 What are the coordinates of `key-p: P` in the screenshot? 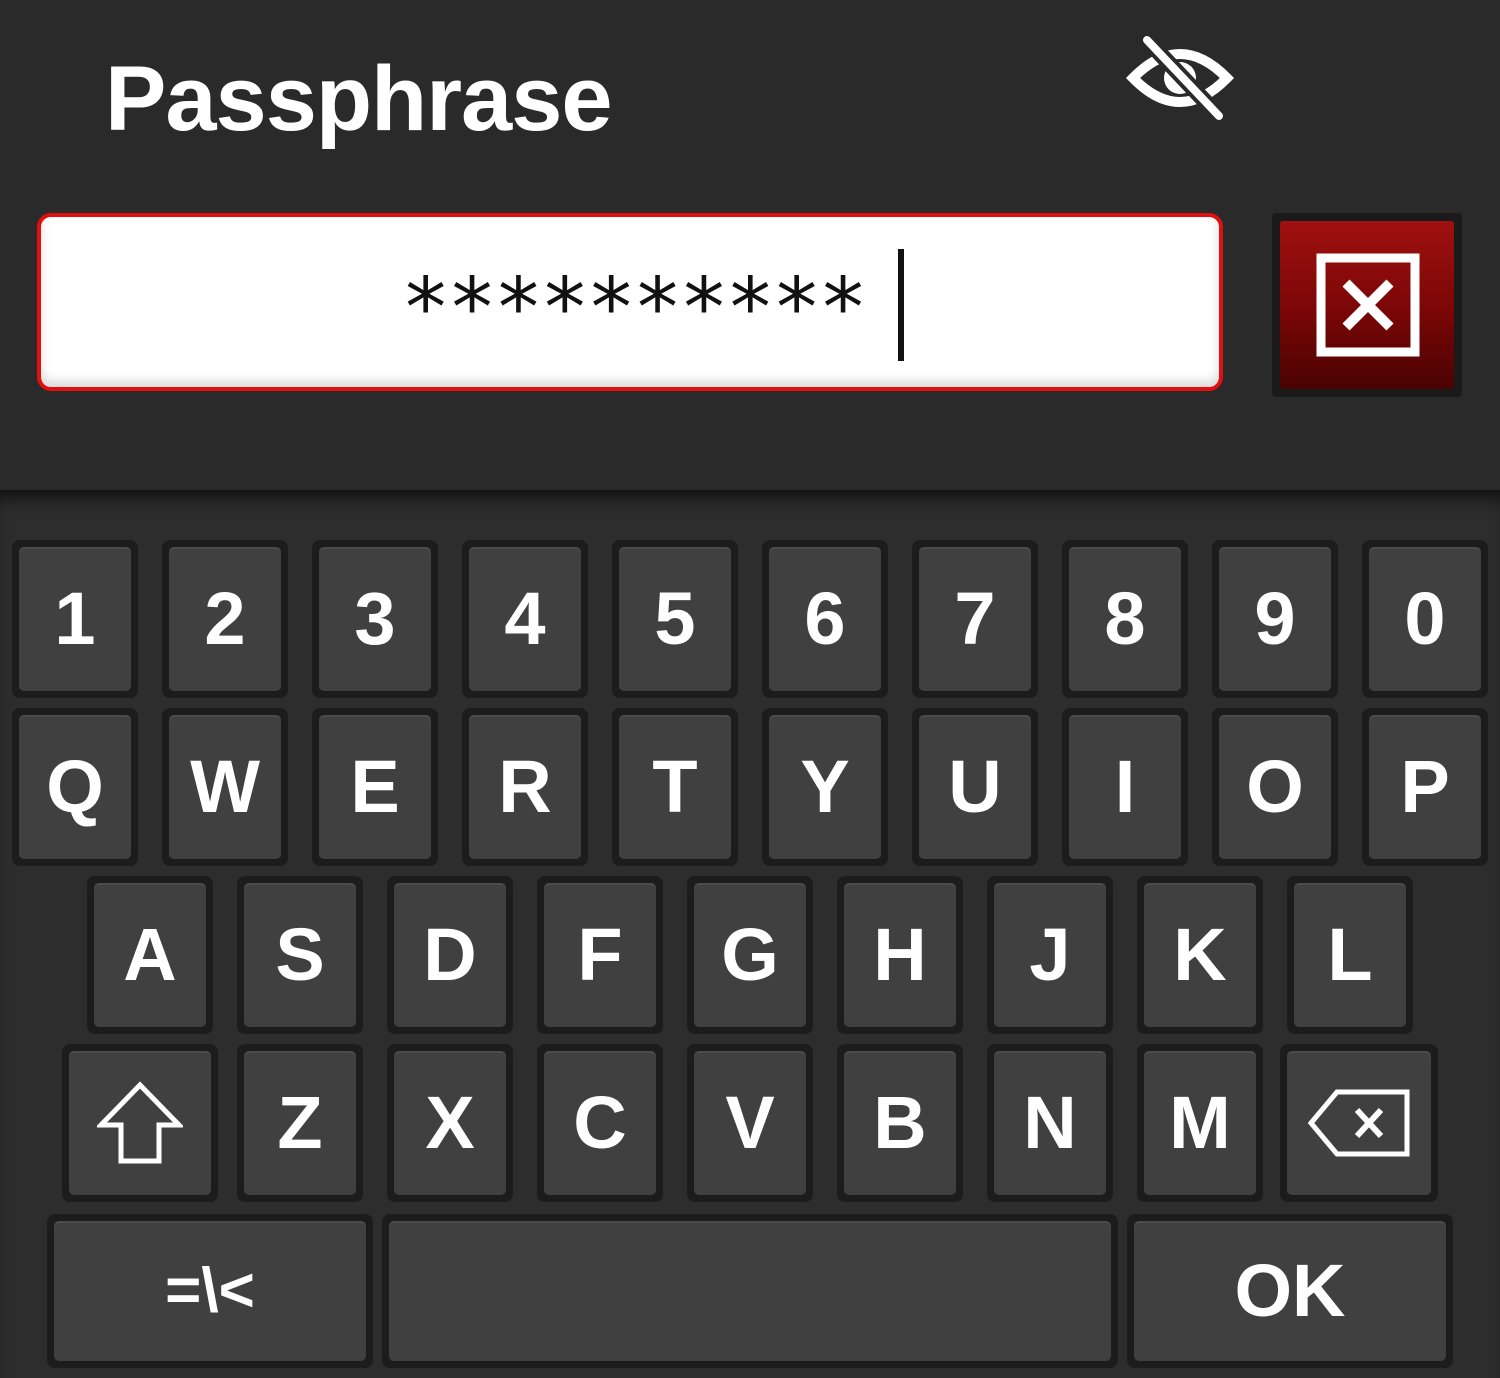 It's located at (1425, 787).